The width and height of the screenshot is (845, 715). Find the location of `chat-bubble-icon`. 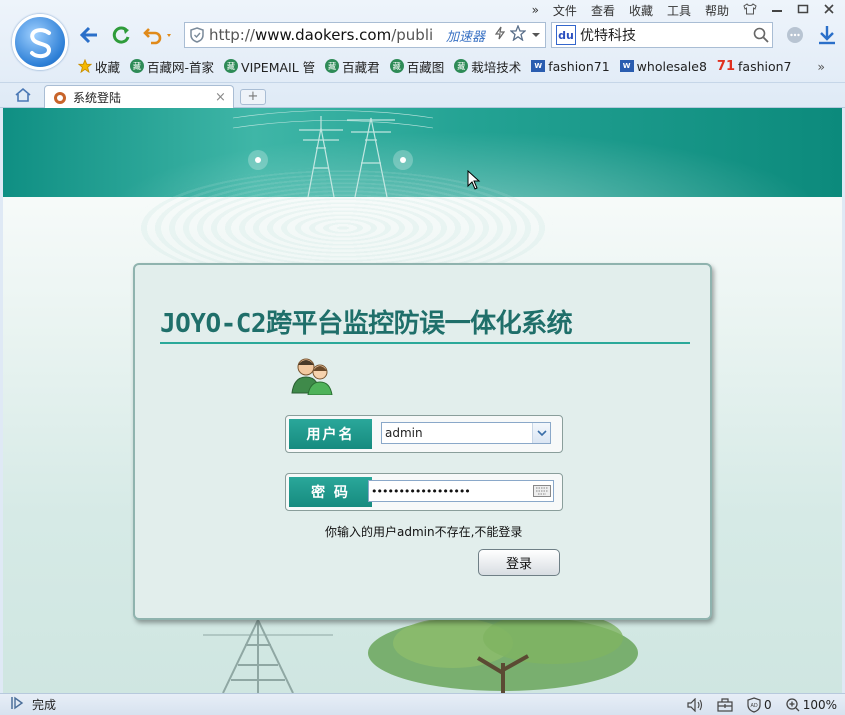

chat-bubble-icon is located at coordinates (795, 36).